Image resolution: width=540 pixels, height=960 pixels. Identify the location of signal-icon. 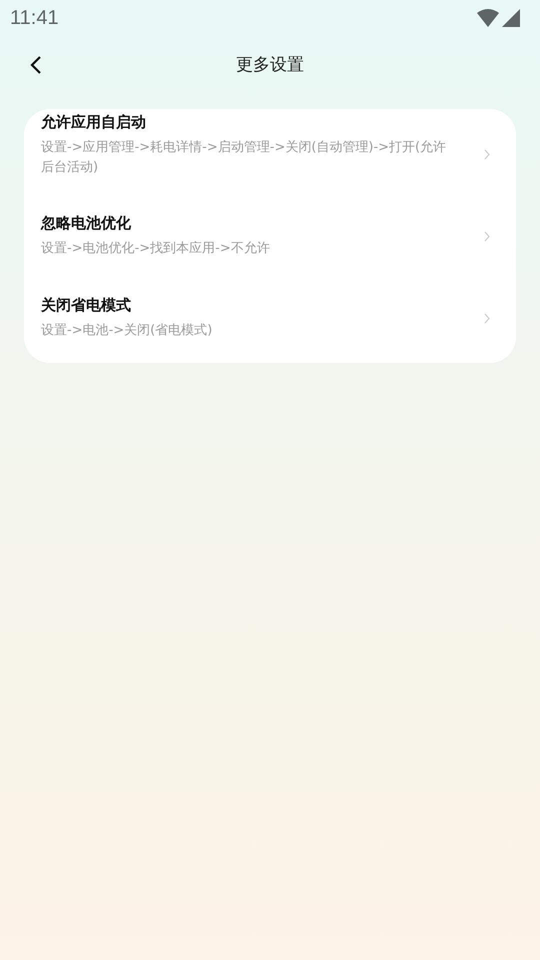
(511, 18).